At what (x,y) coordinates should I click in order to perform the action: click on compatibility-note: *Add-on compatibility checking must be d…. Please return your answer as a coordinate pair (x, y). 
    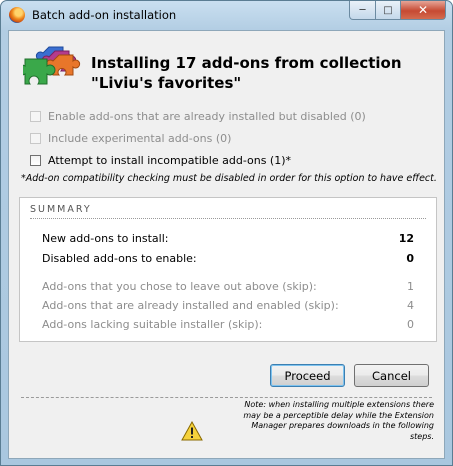
    Looking at the image, I should click on (229, 178).